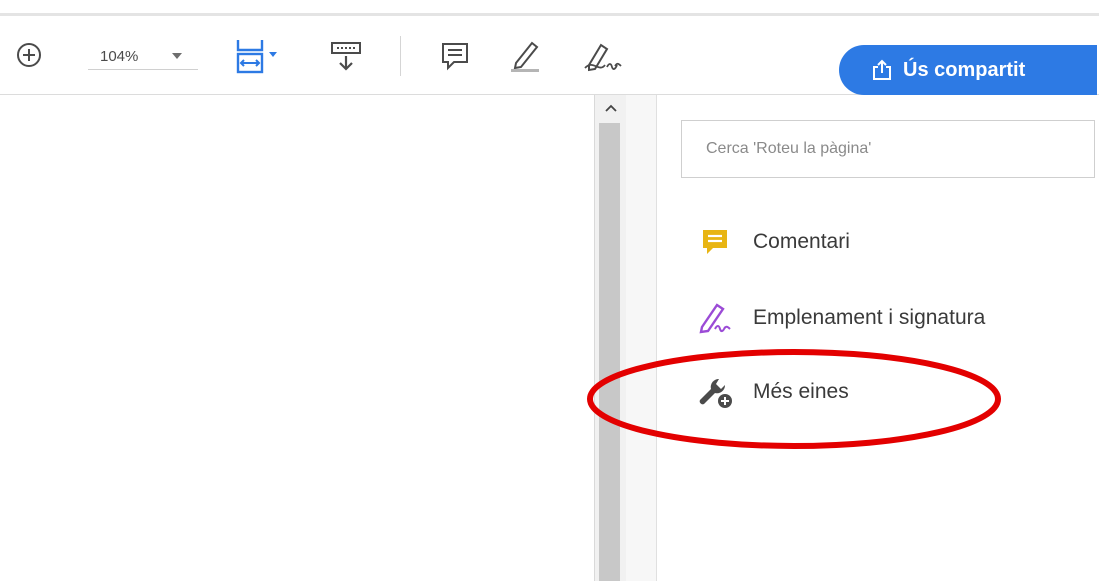 This screenshot has width=1099, height=581. What do you see at coordinates (801, 391) in the screenshot?
I see `tool-item-label: Més eines` at bounding box center [801, 391].